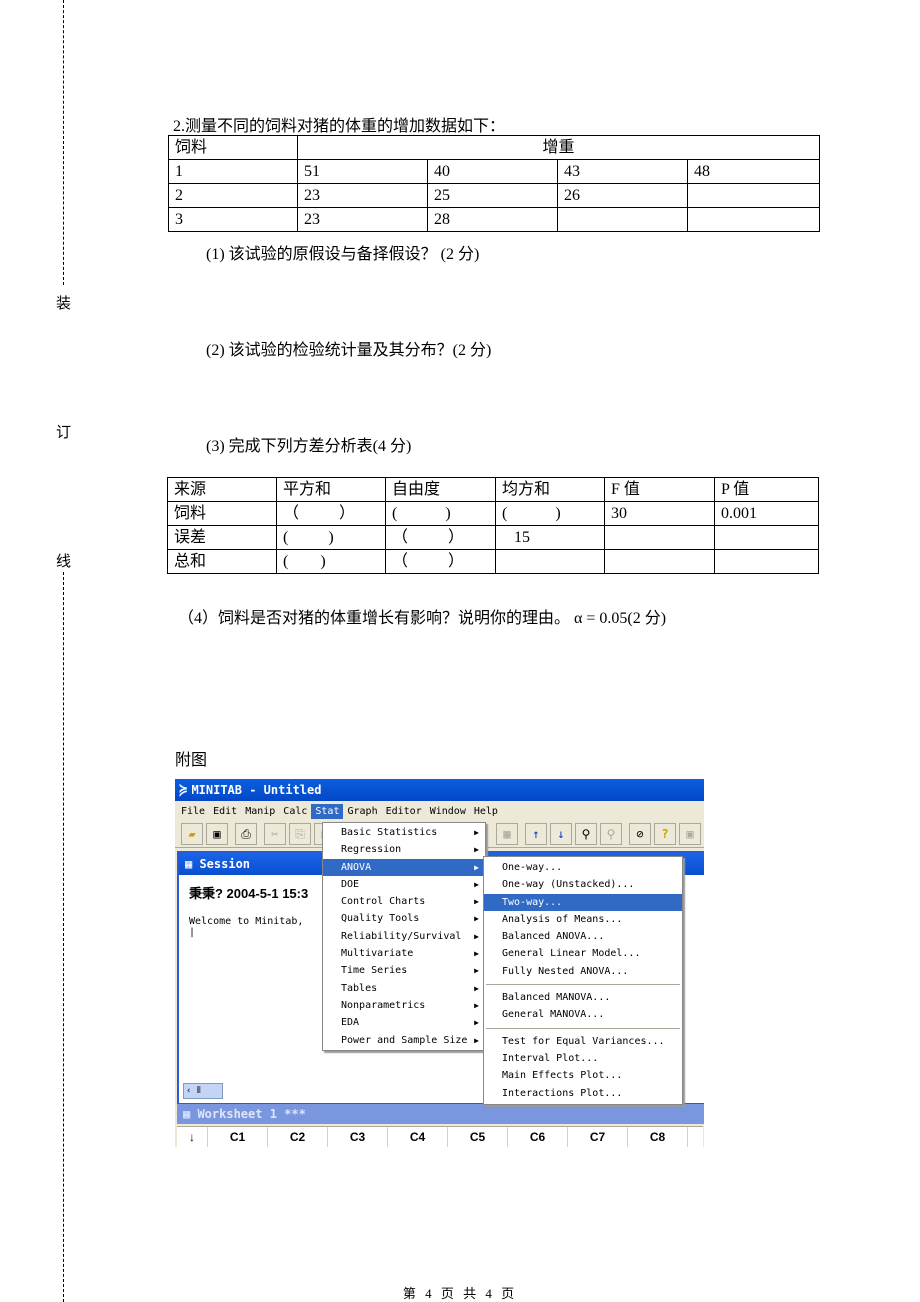  I want to click on stat-menu-item: Basic Statistics ▶, so click(404, 832).